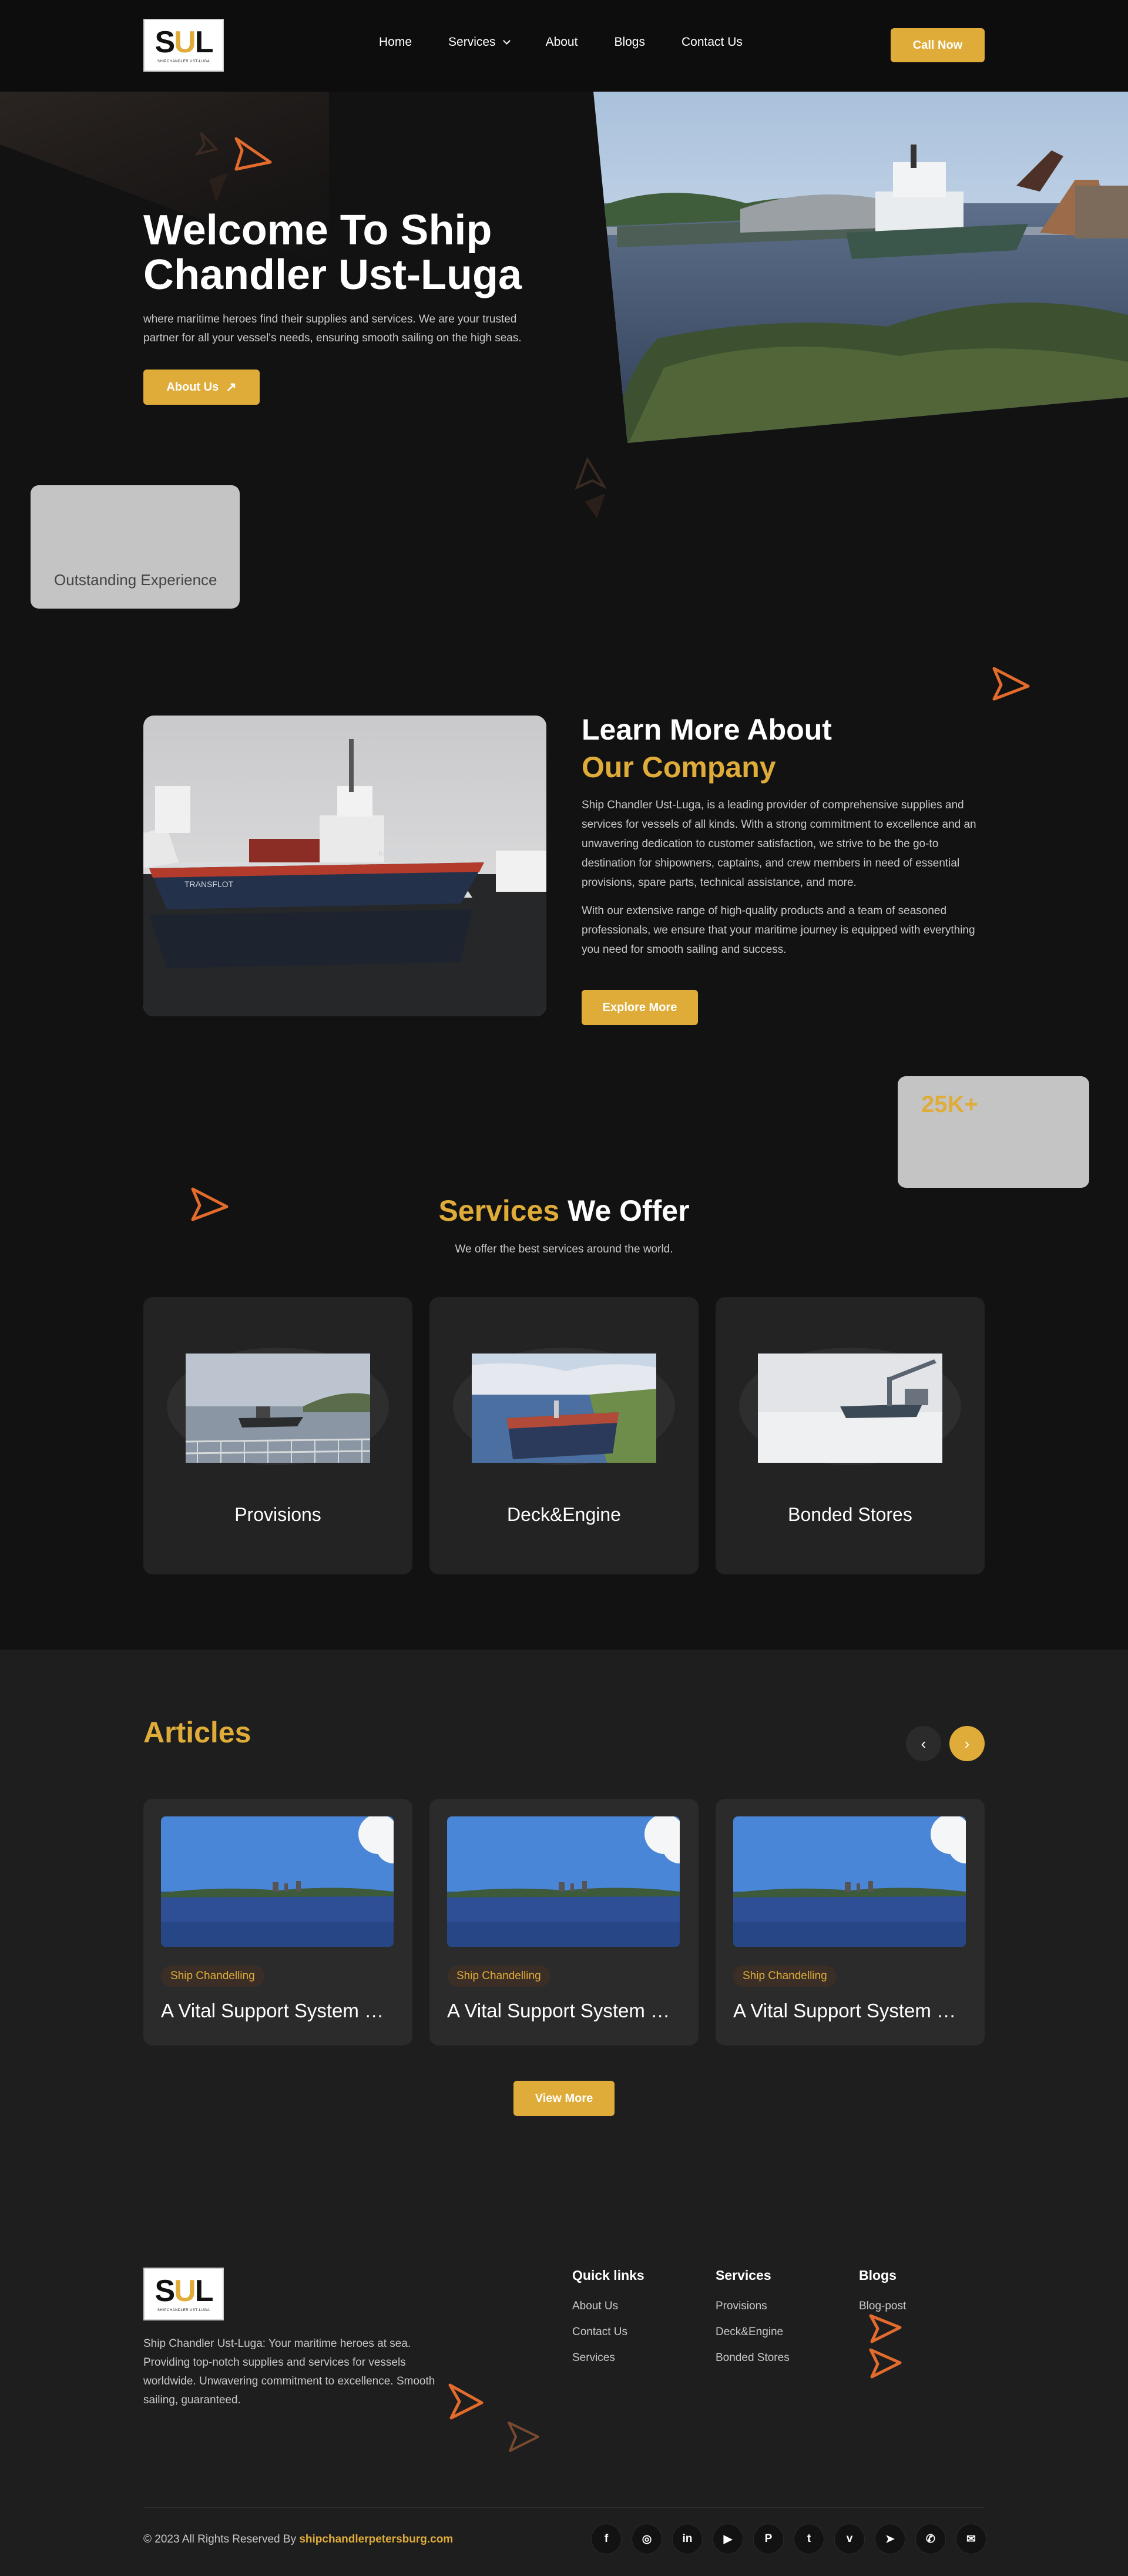  I want to click on nav-contact: Contact Us, so click(712, 42).